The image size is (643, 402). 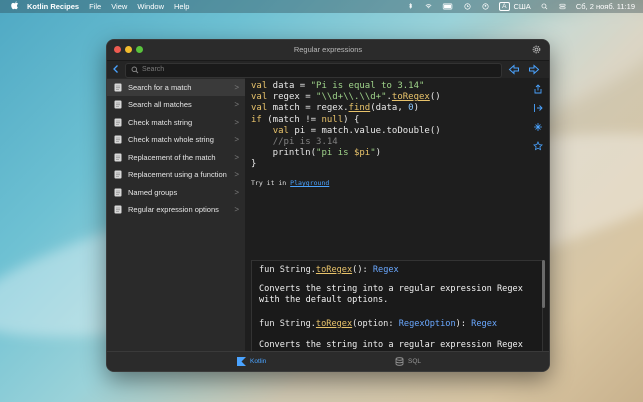 What do you see at coordinates (415, 361) in the screenshot?
I see `tab-sql-label: SQL` at bounding box center [415, 361].